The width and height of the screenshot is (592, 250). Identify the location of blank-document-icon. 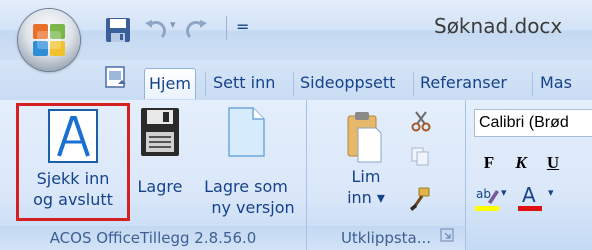
(246, 132).